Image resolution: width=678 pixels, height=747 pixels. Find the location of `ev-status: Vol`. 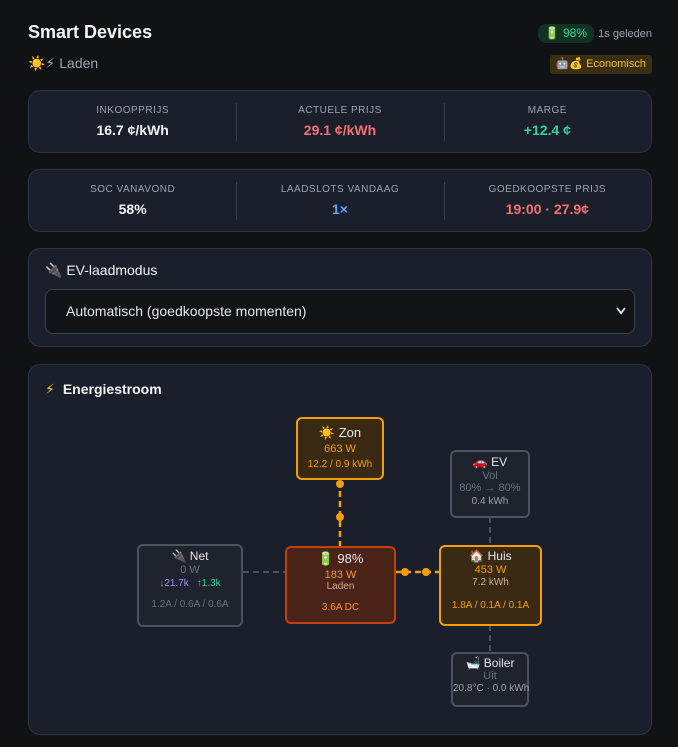

ev-status: Vol is located at coordinates (490, 476).